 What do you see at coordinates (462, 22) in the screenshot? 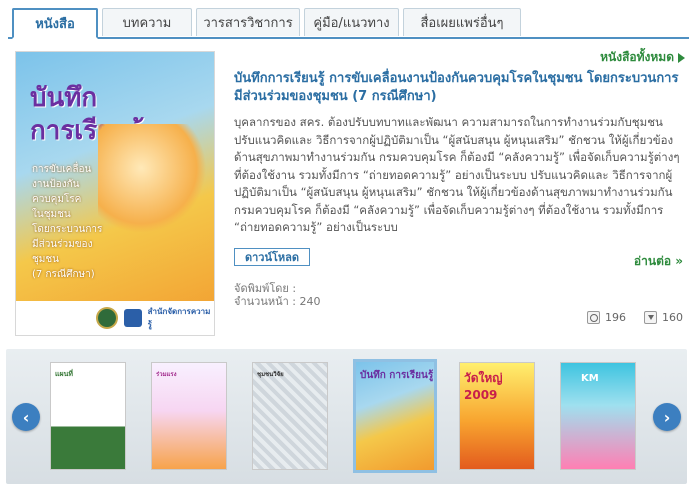
I see `tab-other-media: สื่อเผยแพร่อื่นๆ` at bounding box center [462, 22].